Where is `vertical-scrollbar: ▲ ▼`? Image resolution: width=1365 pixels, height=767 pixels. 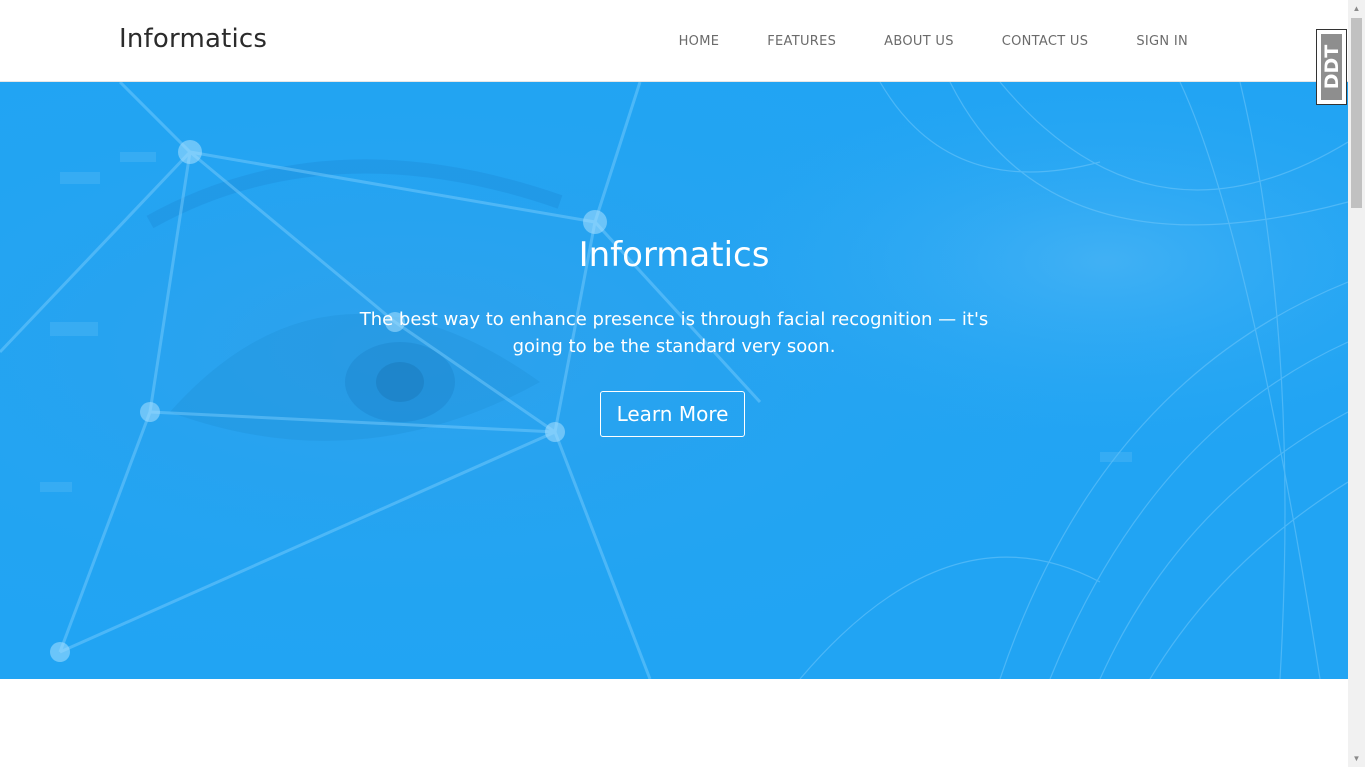 vertical-scrollbar: ▲ ▼ is located at coordinates (1356, 383).